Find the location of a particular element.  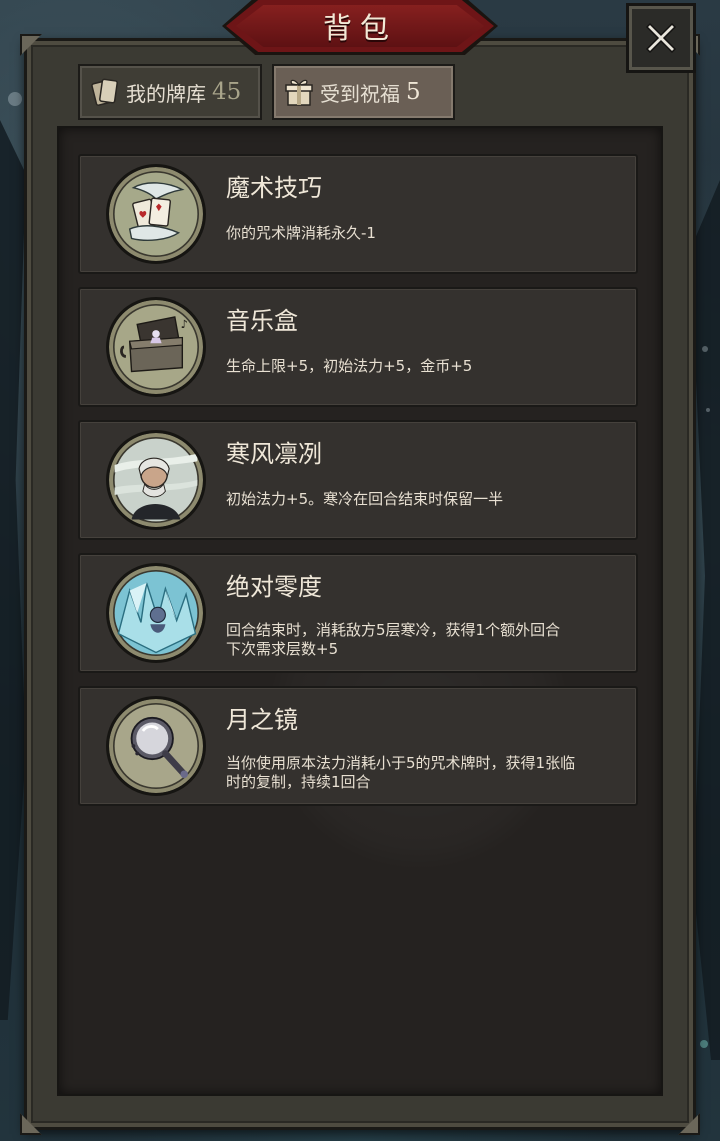

card-icon is located at coordinates (104, 92).